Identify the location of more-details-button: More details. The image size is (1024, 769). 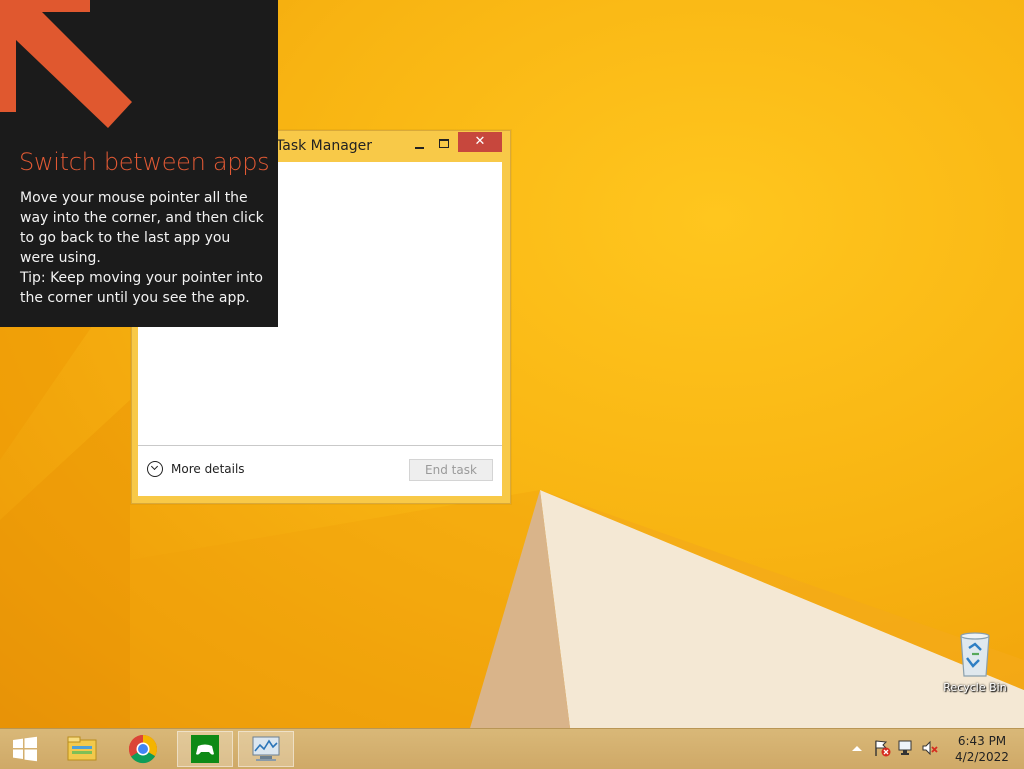
(196, 469).